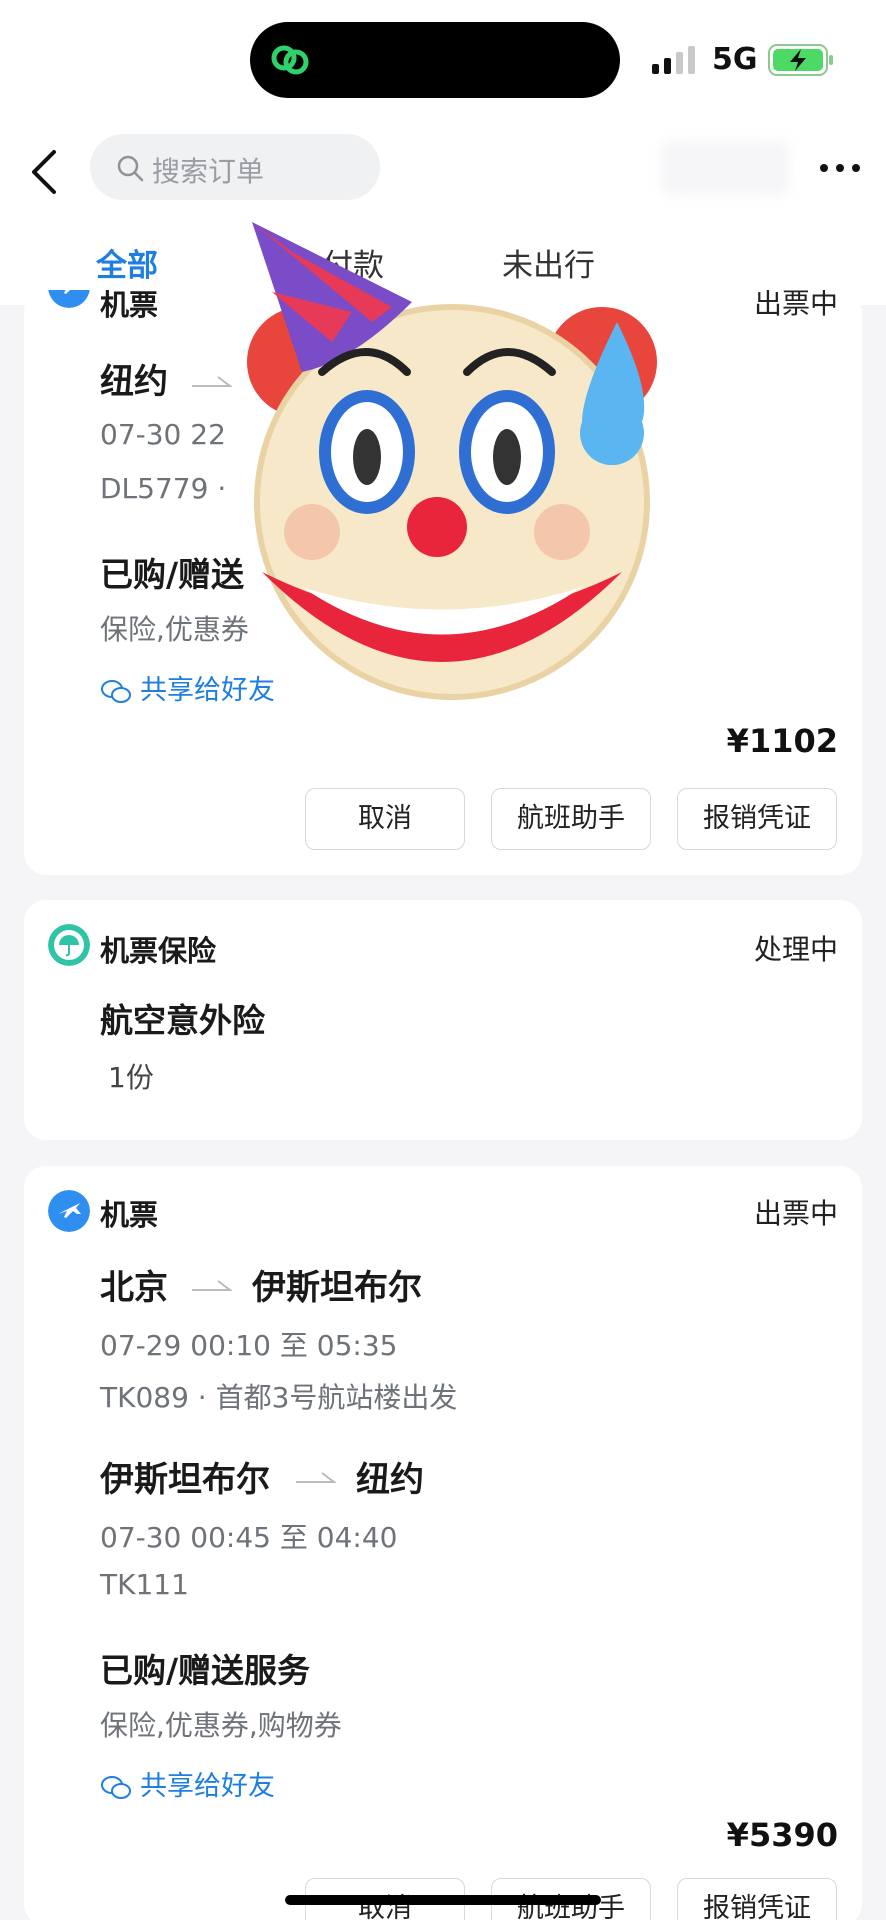  What do you see at coordinates (182, 1020) in the screenshot?
I see `insurance-product: 航空意外险` at bounding box center [182, 1020].